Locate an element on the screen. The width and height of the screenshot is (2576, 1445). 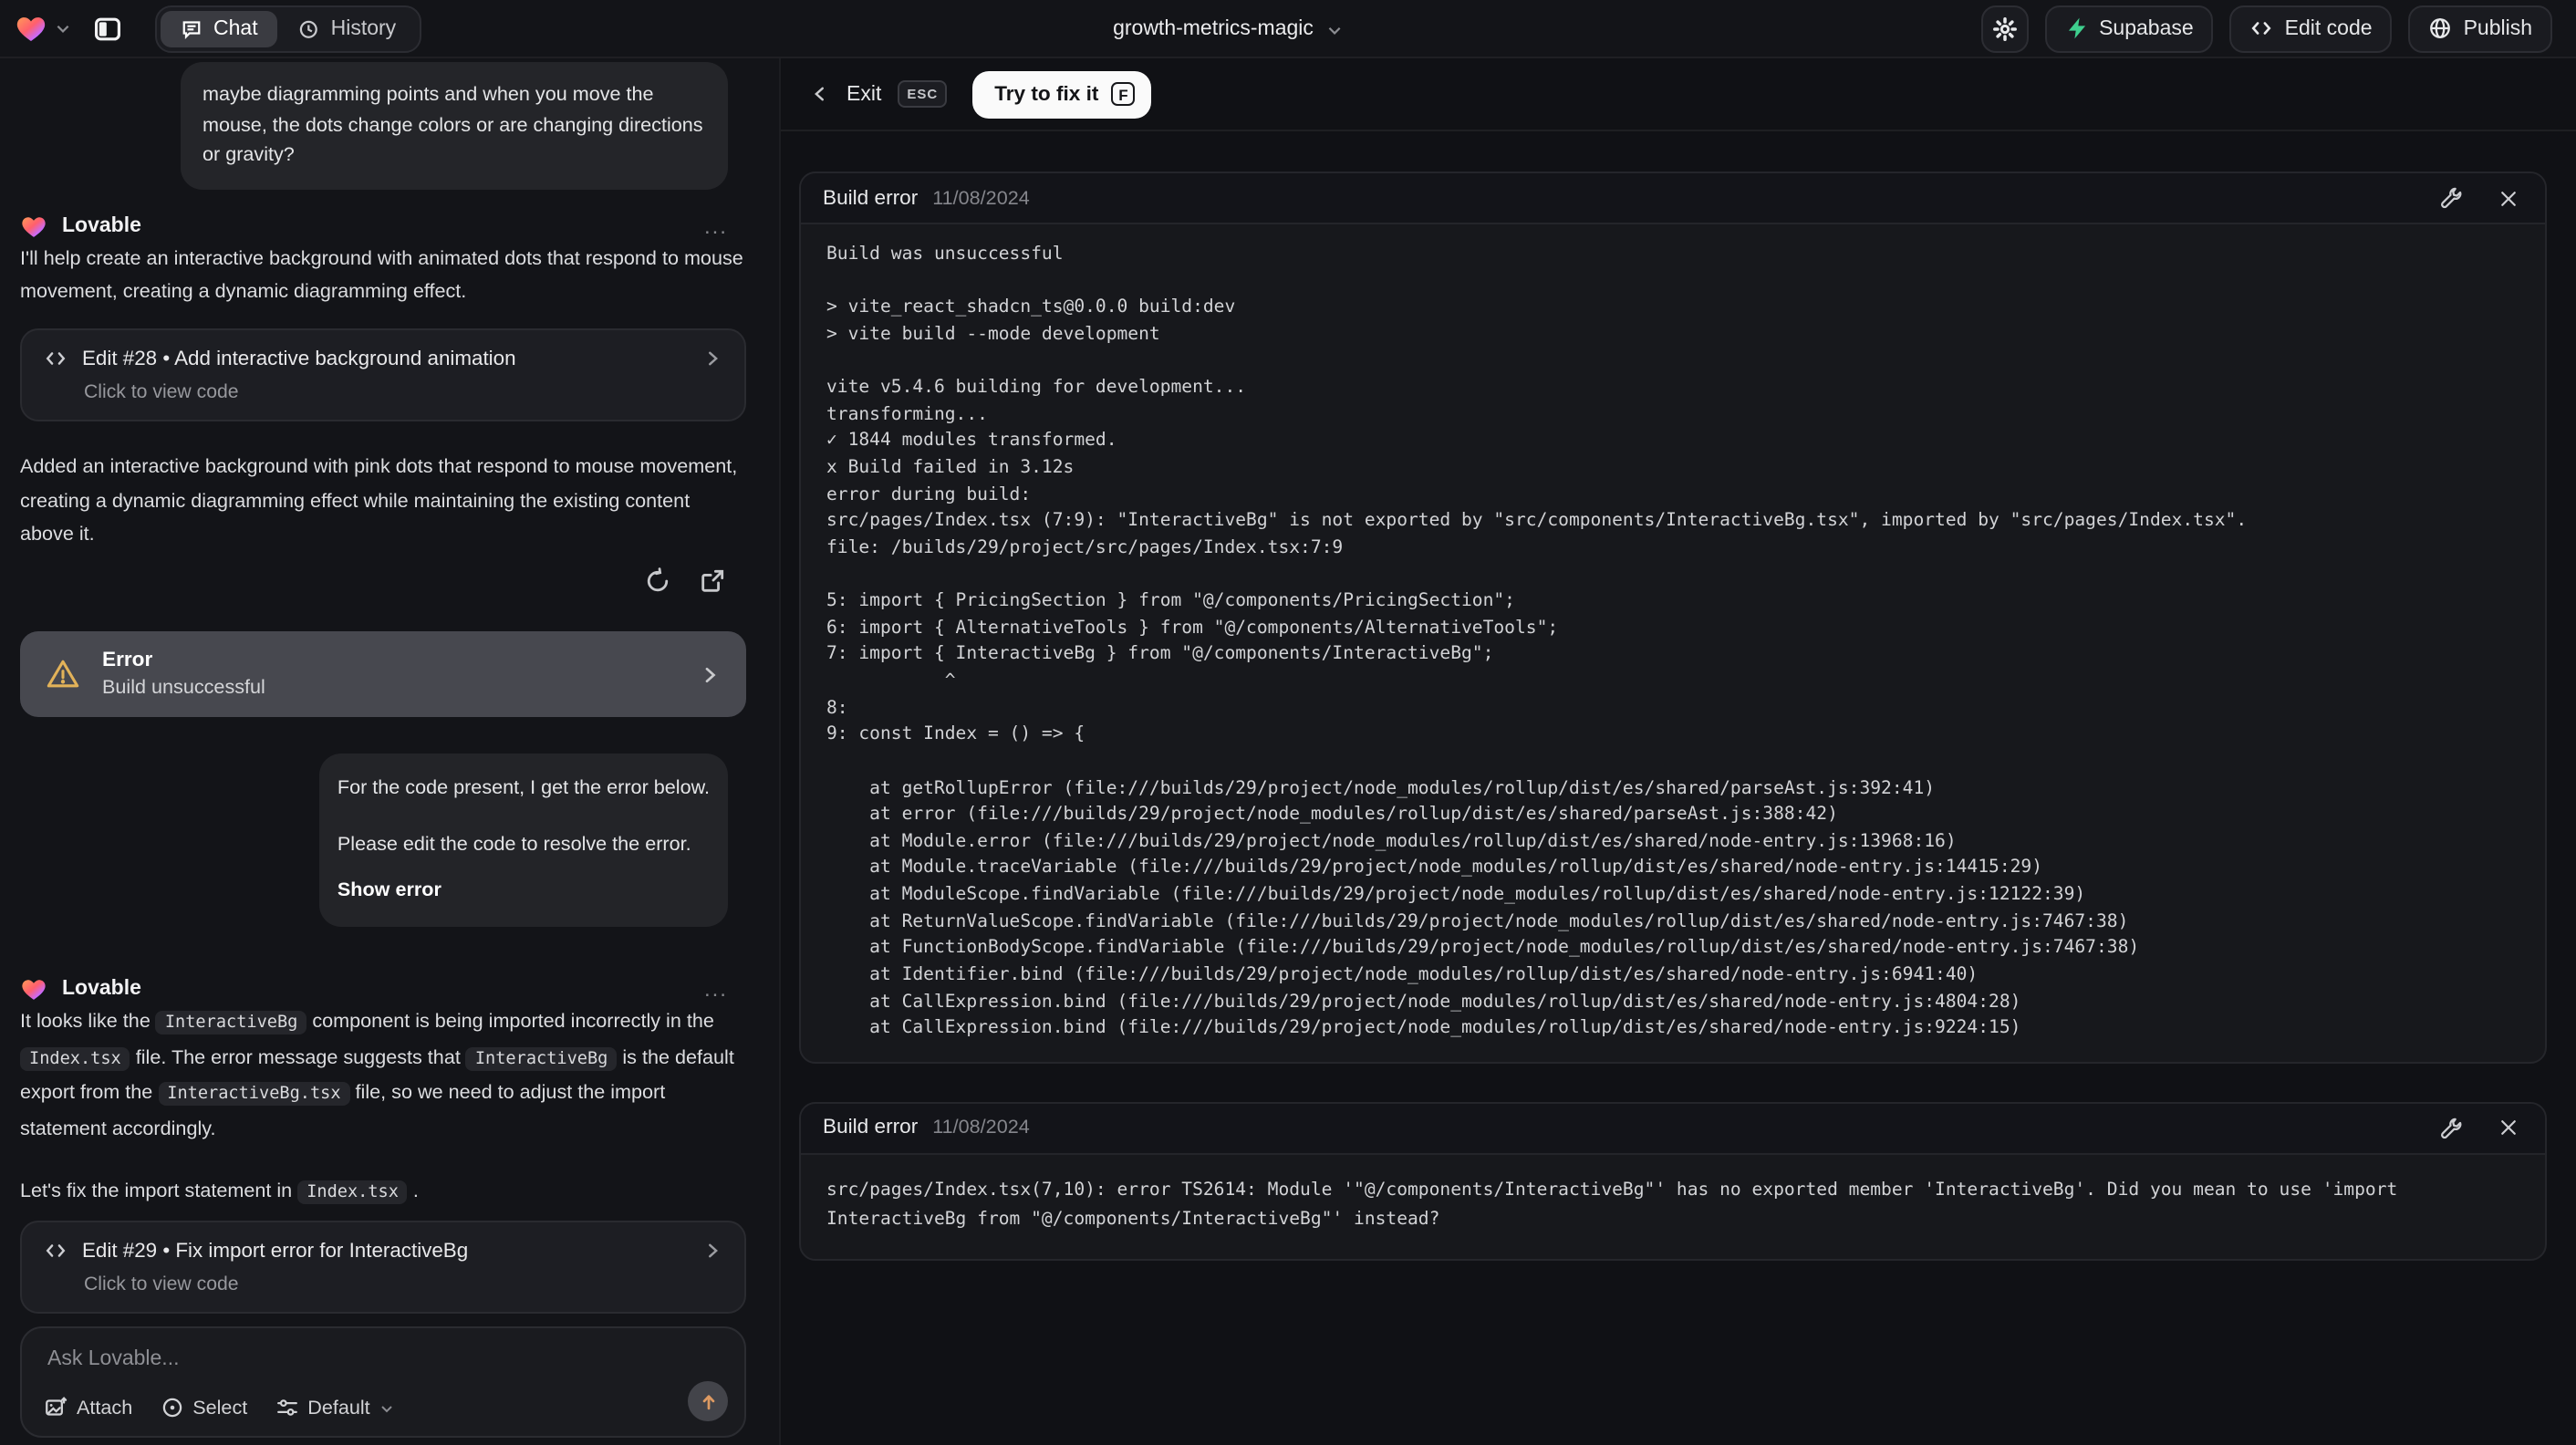
model-label: Default is located at coordinates (338, 1408).